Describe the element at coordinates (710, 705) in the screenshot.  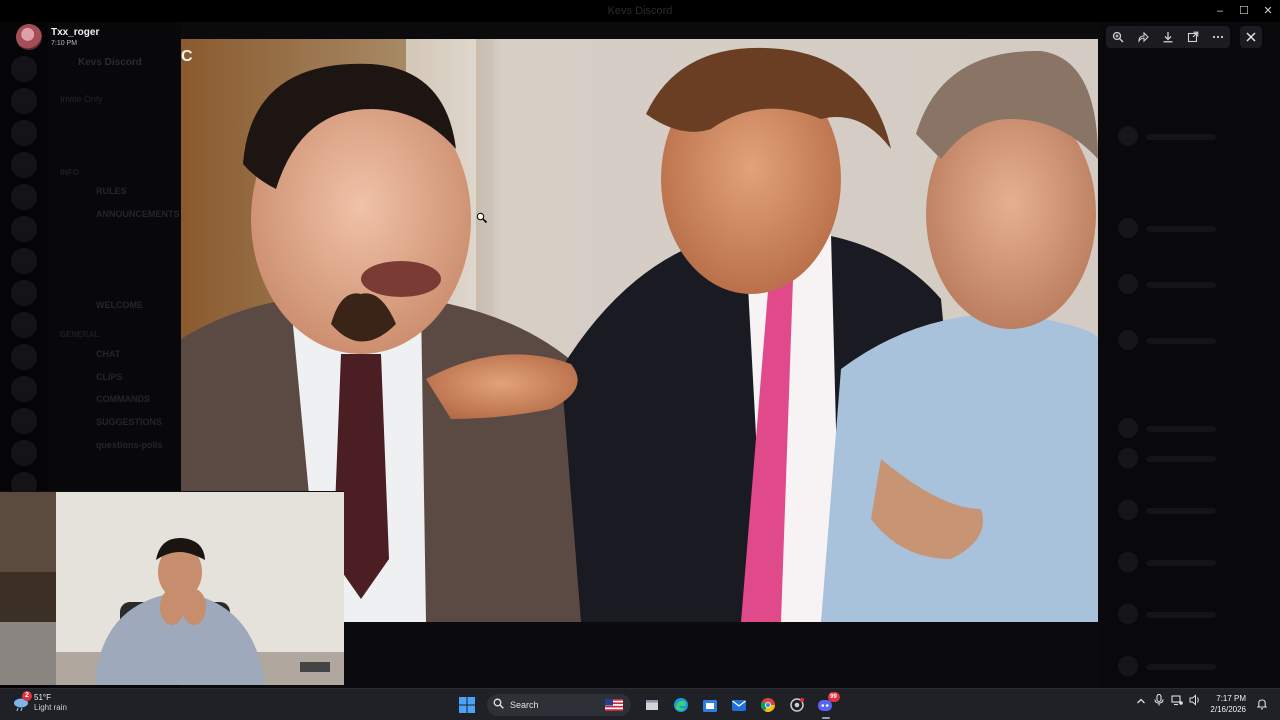
I see `store-icon` at that location.